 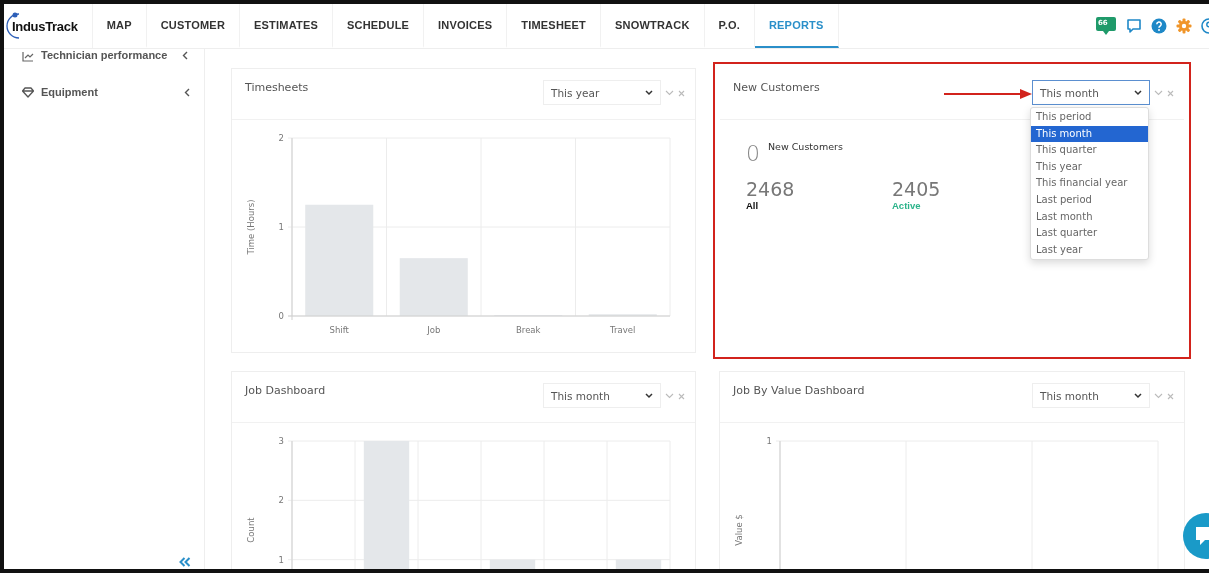 What do you see at coordinates (339, 330) in the screenshot?
I see `x-tick-label: Shift` at bounding box center [339, 330].